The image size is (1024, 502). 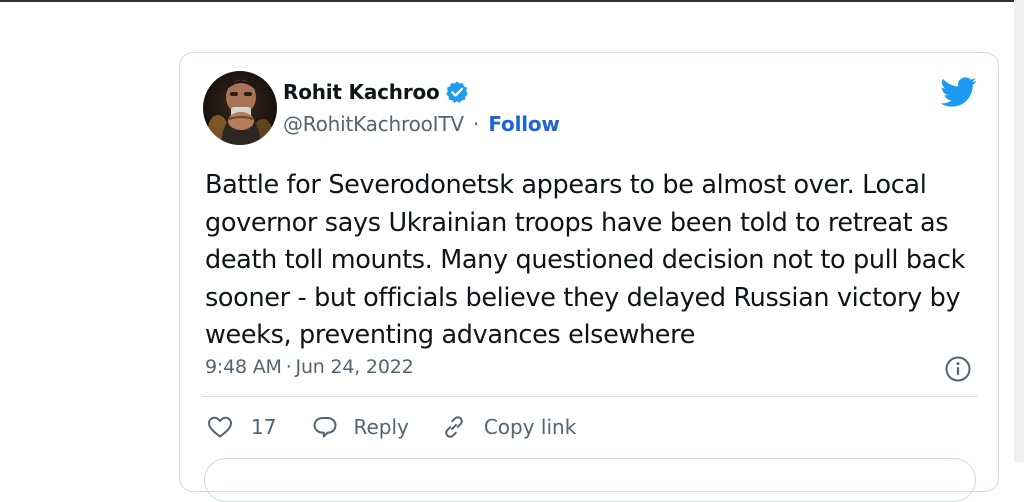 What do you see at coordinates (240, 108) in the screenshot?
I see `avatar` at bounding box center [240, 108].